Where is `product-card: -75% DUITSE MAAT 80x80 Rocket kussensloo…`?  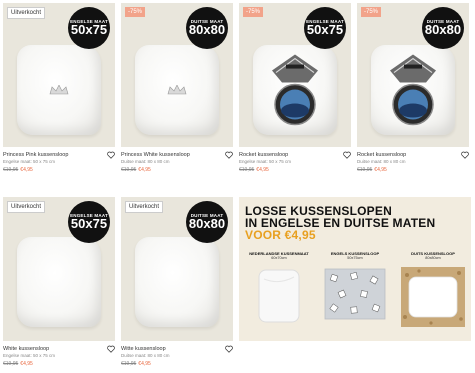 product-card: -75% DUITSE MAAT 80x80 Rocket kussensloo… is located at coordinates (413, 88).